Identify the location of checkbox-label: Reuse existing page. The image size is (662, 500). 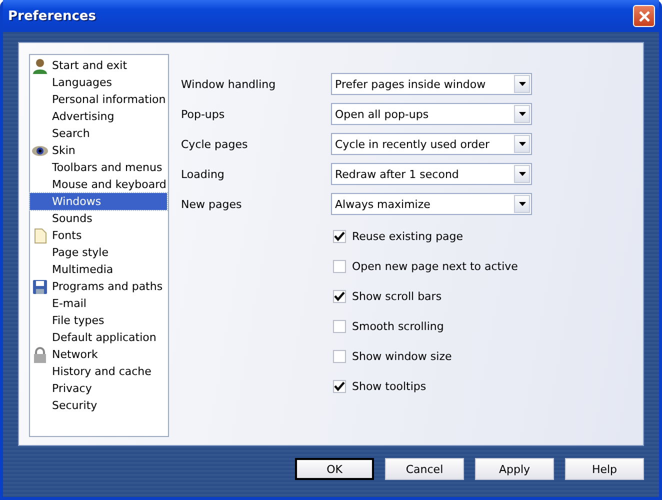
(408, 236).